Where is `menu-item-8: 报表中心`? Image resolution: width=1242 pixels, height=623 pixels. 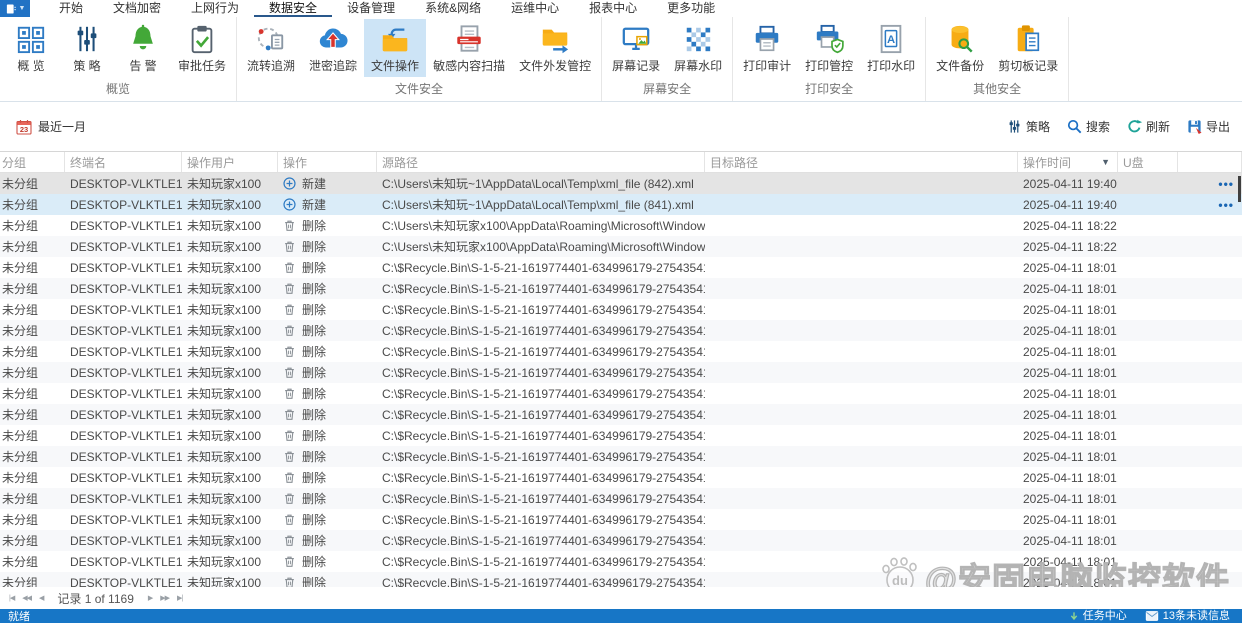
menu-item-8: 报表中心 is located at coordinates (613, 8).